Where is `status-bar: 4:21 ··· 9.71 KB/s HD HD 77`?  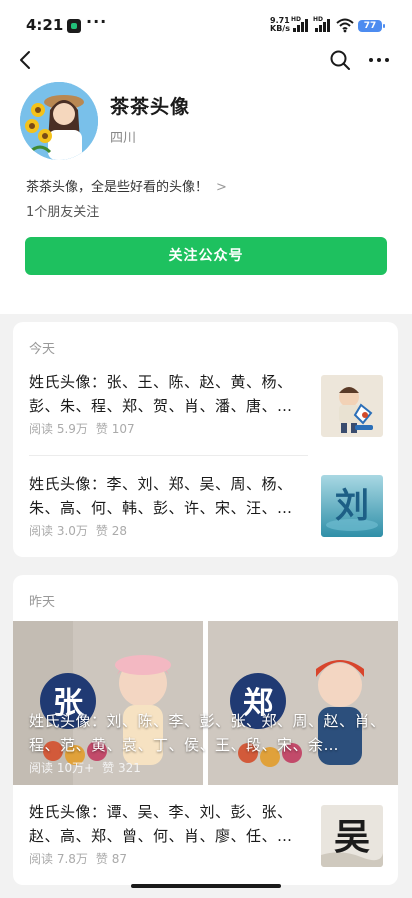 status-bar: 4:21 ··· 9.71 KB/s HD HD 77 is located at coordinates (206, 20).